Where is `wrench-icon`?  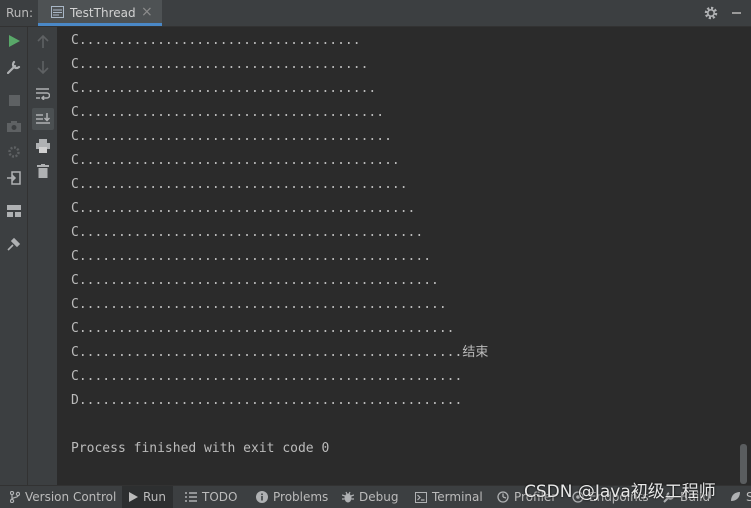 wrench-icon is located at coordinates (14, 67).